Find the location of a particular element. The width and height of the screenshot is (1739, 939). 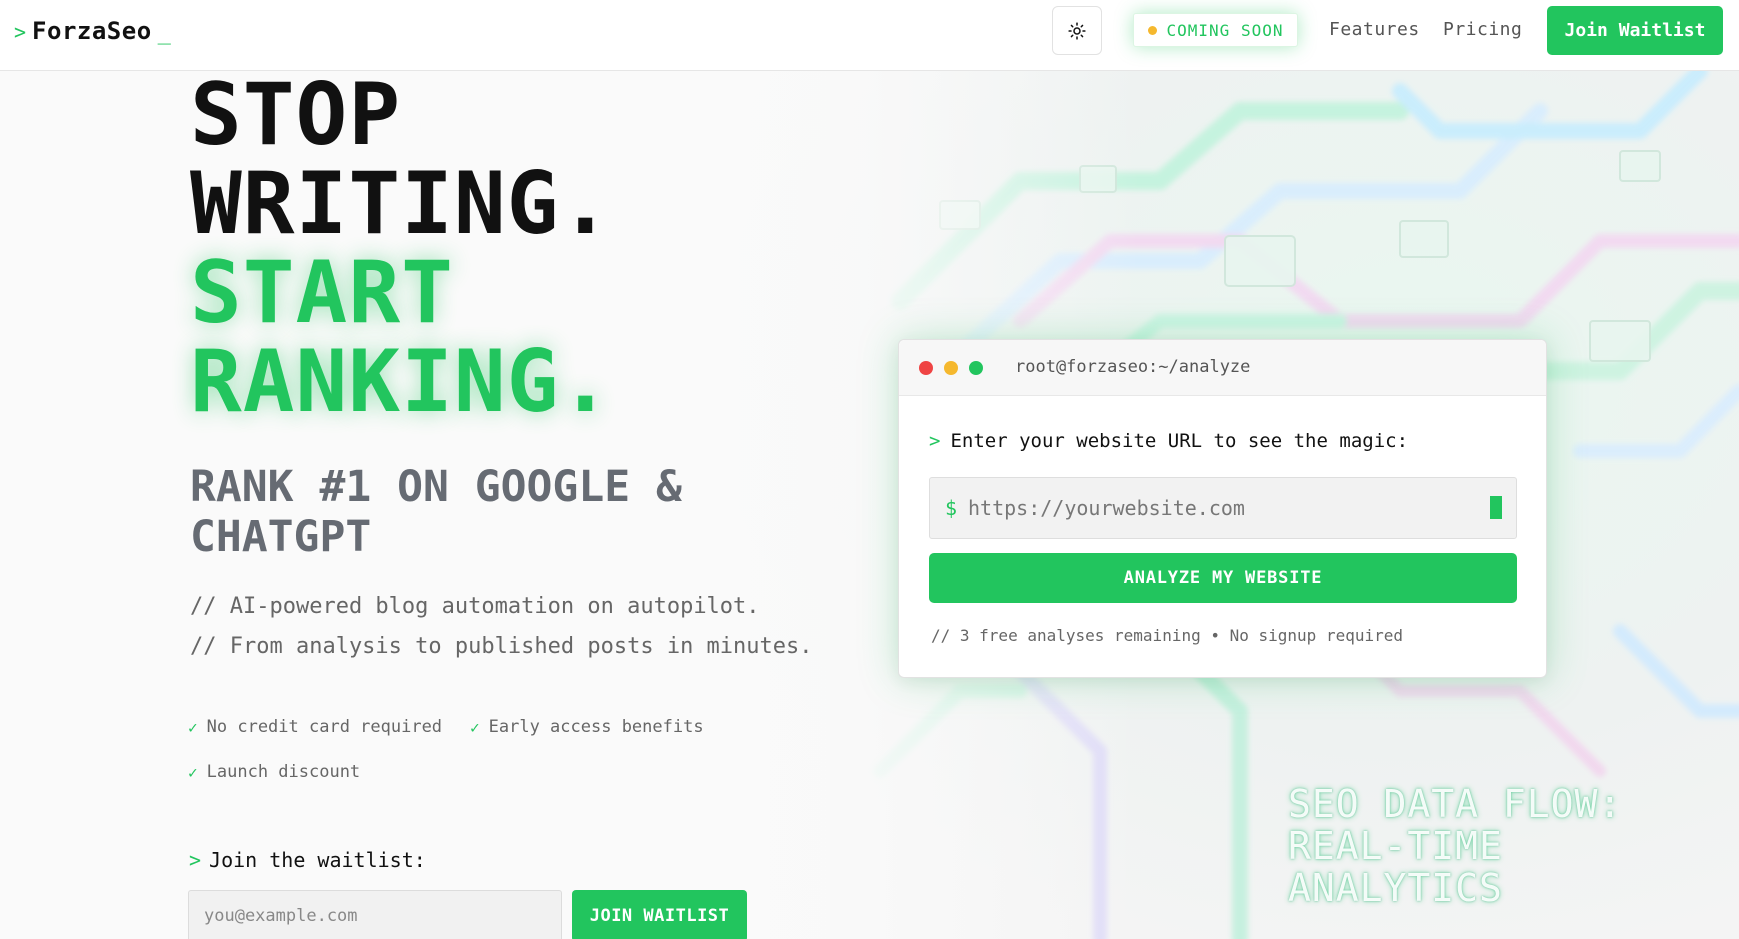

benefit-item: ✓ No credit card required is located at coordinates (315, 727).